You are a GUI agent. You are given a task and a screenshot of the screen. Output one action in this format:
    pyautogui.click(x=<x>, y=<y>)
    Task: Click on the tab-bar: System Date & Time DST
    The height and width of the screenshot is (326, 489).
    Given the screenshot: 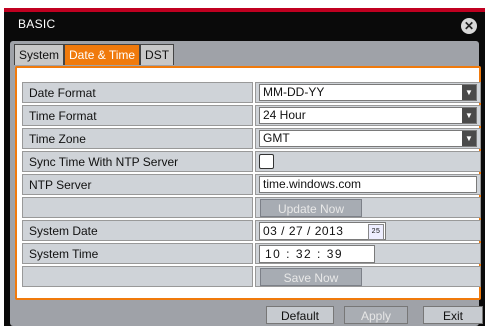 What is the action you would take?
    pyautogui.click(x=94, y=54)
    